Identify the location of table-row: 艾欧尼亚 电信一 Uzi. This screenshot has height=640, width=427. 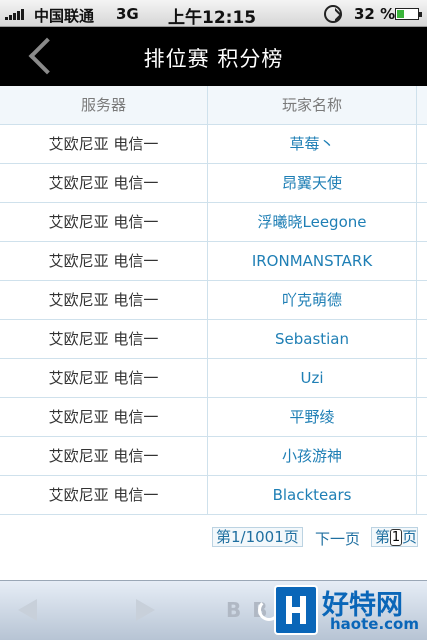
(213, 378).